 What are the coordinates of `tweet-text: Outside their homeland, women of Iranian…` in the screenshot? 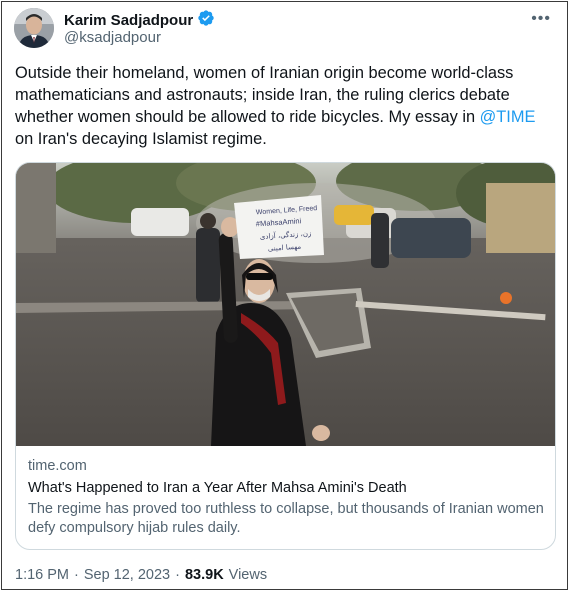 It's located at (285, 106).